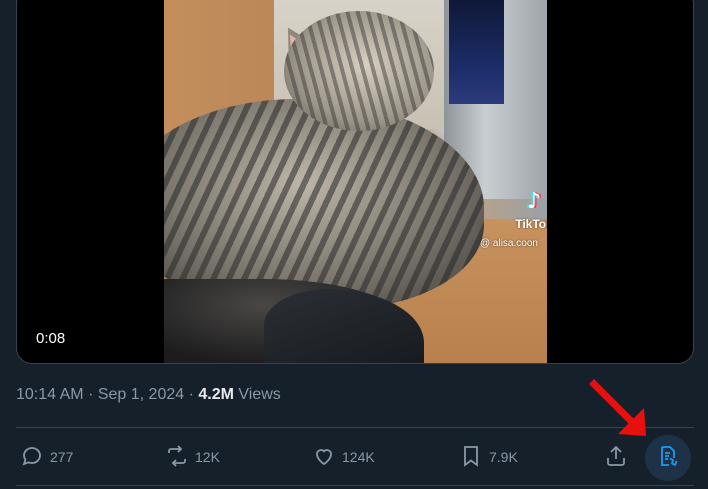 The image size is (708, 489). Describe the element at coordinates (509, 243) in the screenshot. I see `tiktok-username: @ alisa.coon` at that location.